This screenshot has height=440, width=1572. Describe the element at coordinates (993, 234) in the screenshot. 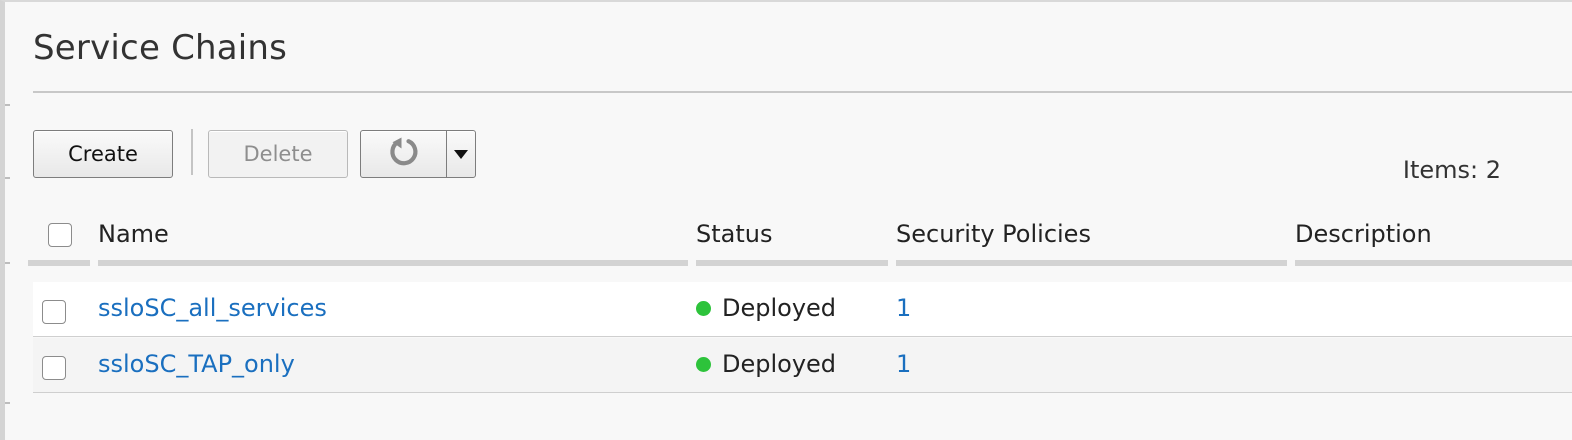

I see `column-header-security-policies: Security Policies` at that location.